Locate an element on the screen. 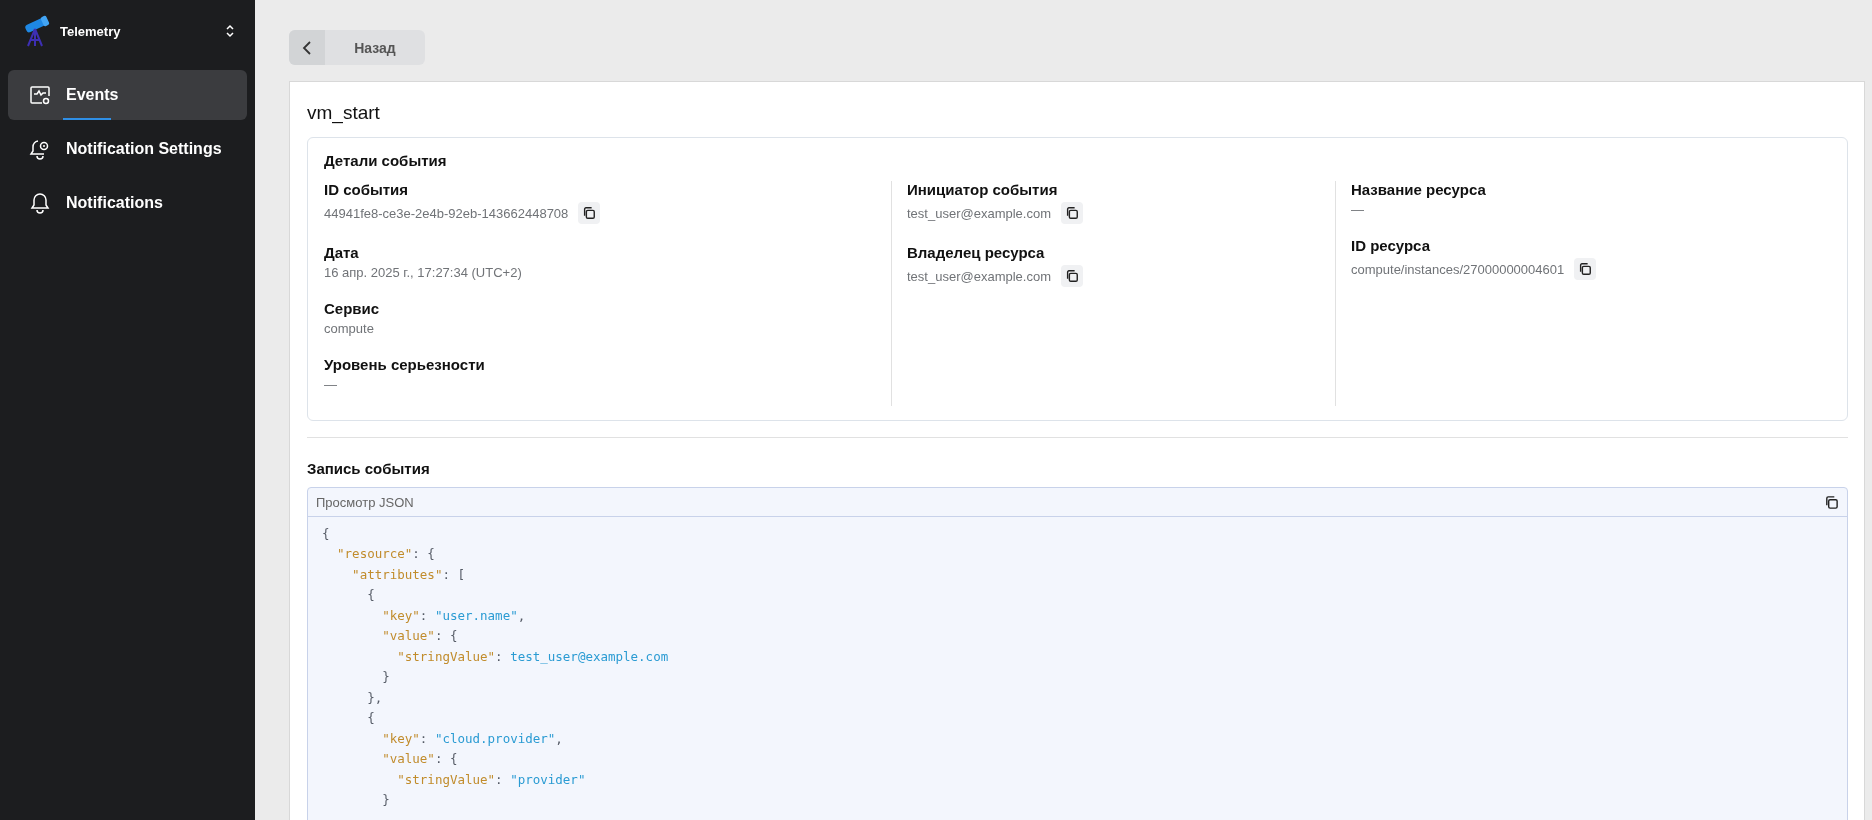 The width and height of the screenshot is (1872, 820). chevron-up-down-icon is located at coordinates (230, 31).